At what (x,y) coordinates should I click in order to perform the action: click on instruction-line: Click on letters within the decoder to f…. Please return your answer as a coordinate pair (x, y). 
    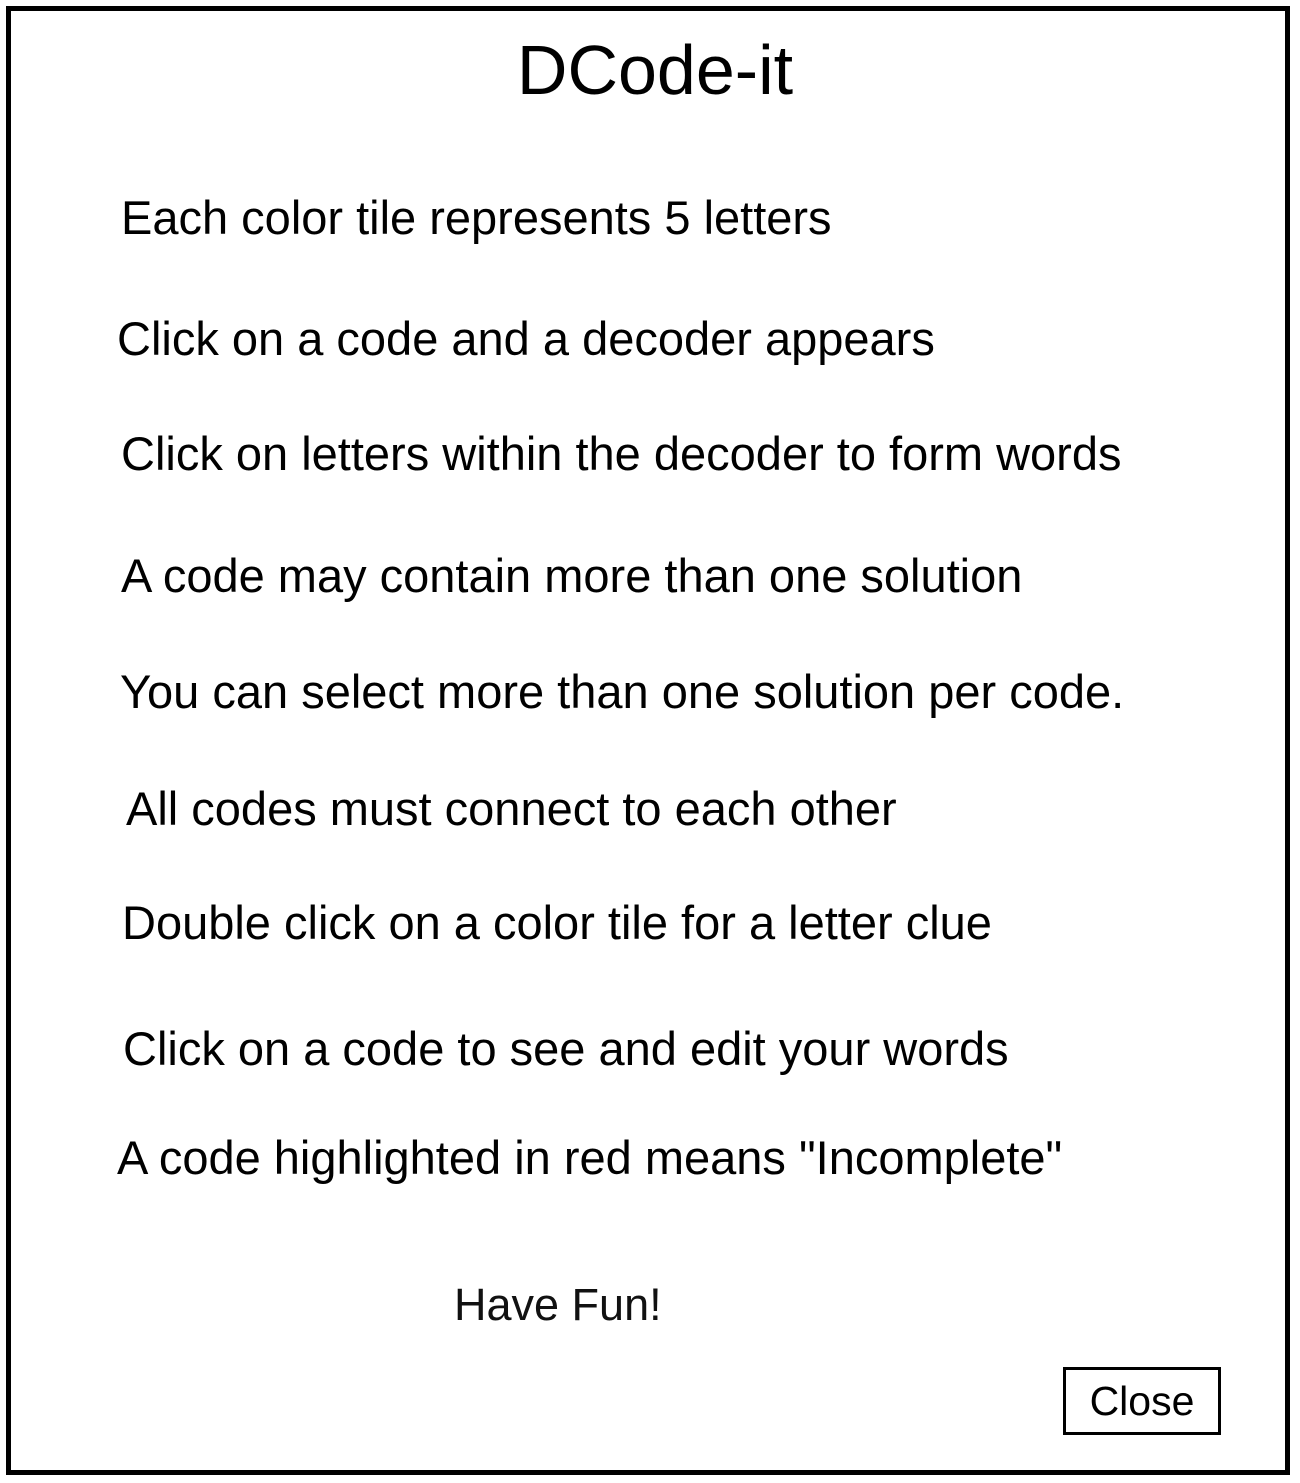
    Looking at the image, I should click on (621, 453).